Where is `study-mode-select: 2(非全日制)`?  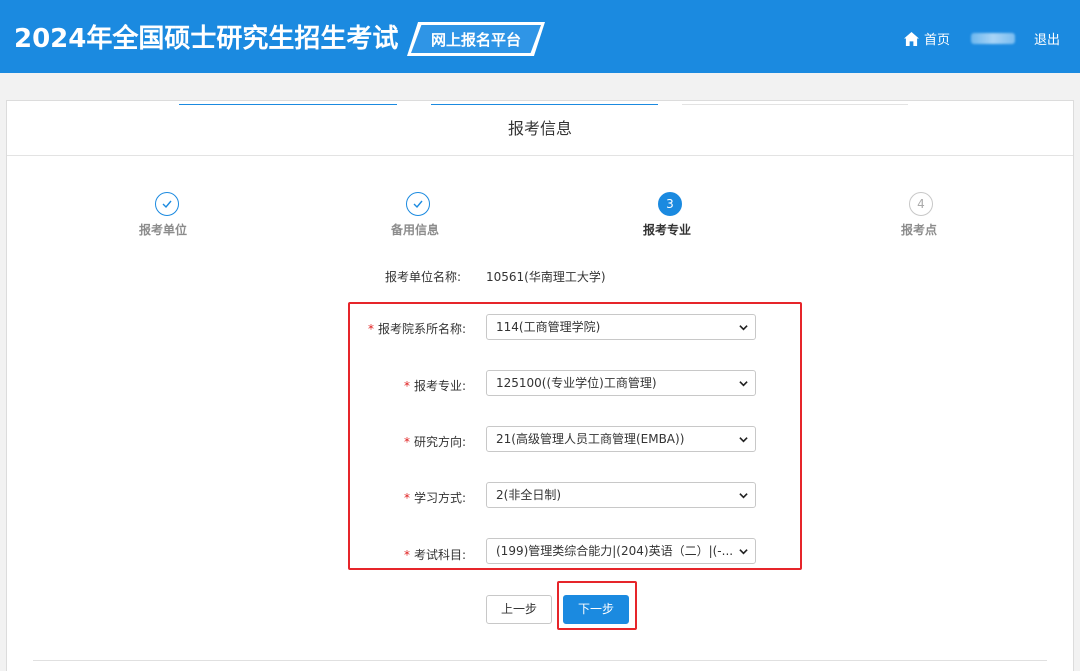 study-mode-select: 2(非全日制) is located at coordinates (621, 495).